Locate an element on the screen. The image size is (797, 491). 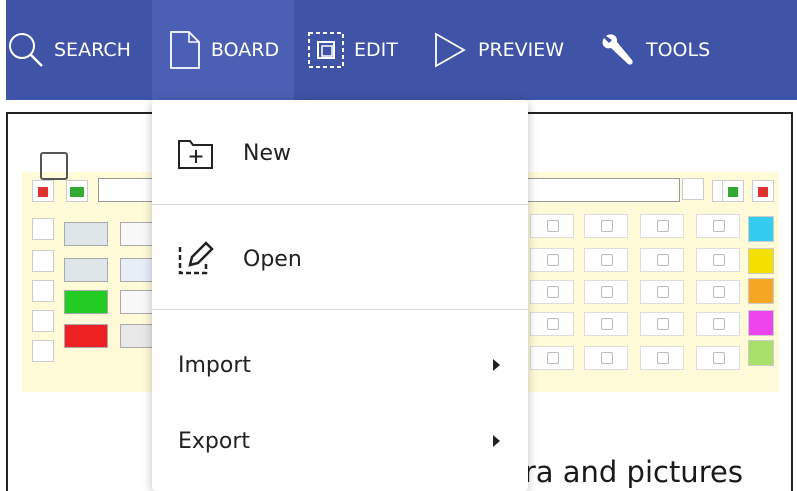
menu-item-export-label: Export is located at coordinates (214, 441).